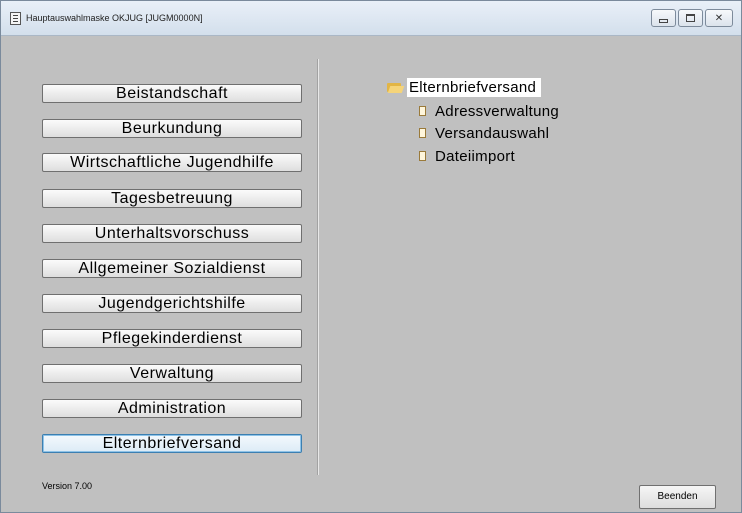 Image resolution: width=742 pixels, height=513 pixels. What do you see at coordinates (492, 133) in the screenshot?
I see `tree-item-label: Versandauswahl` at bounding box center [492, 133].